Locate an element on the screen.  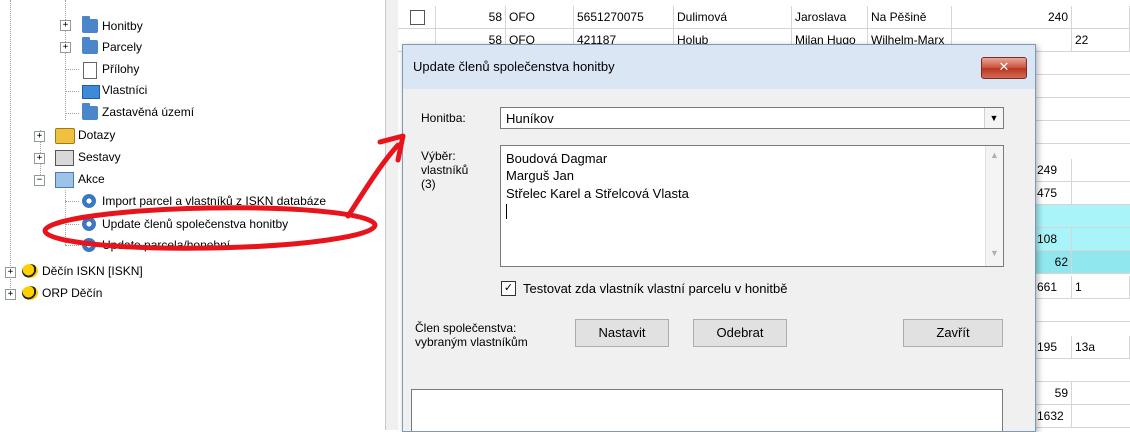
table-cell: 5651270075 is located at coordinates (624, 17).